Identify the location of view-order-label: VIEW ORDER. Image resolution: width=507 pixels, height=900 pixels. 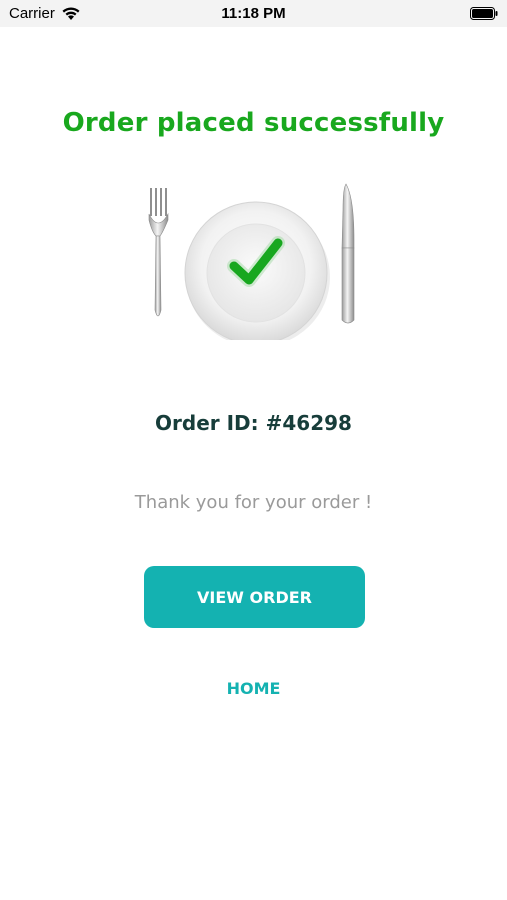
(254, 597).